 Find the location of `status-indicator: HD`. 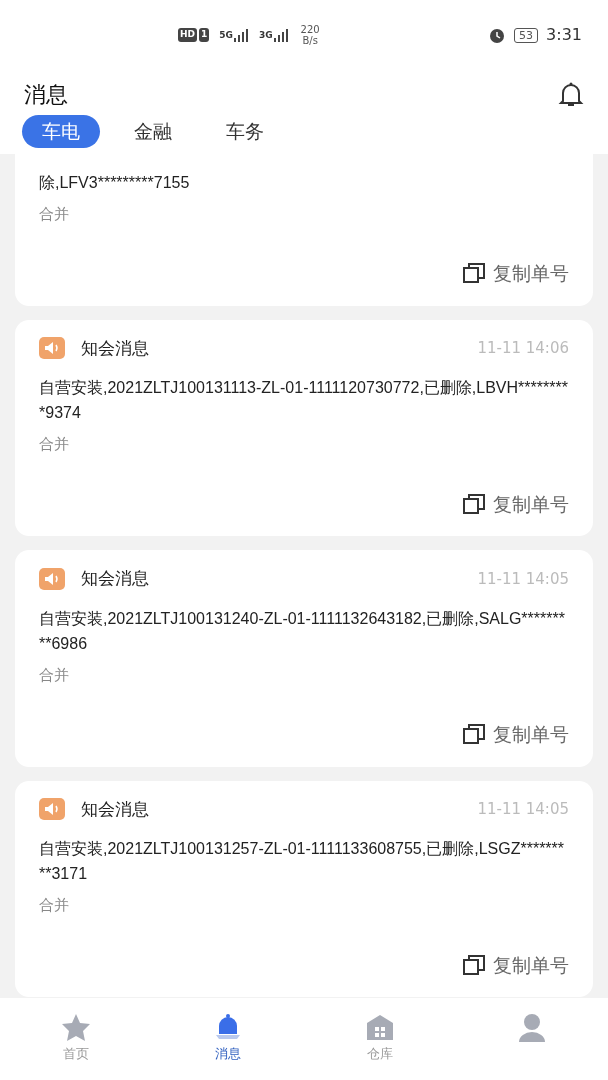

status-indicator: HD is located at coordinates (187, 35).